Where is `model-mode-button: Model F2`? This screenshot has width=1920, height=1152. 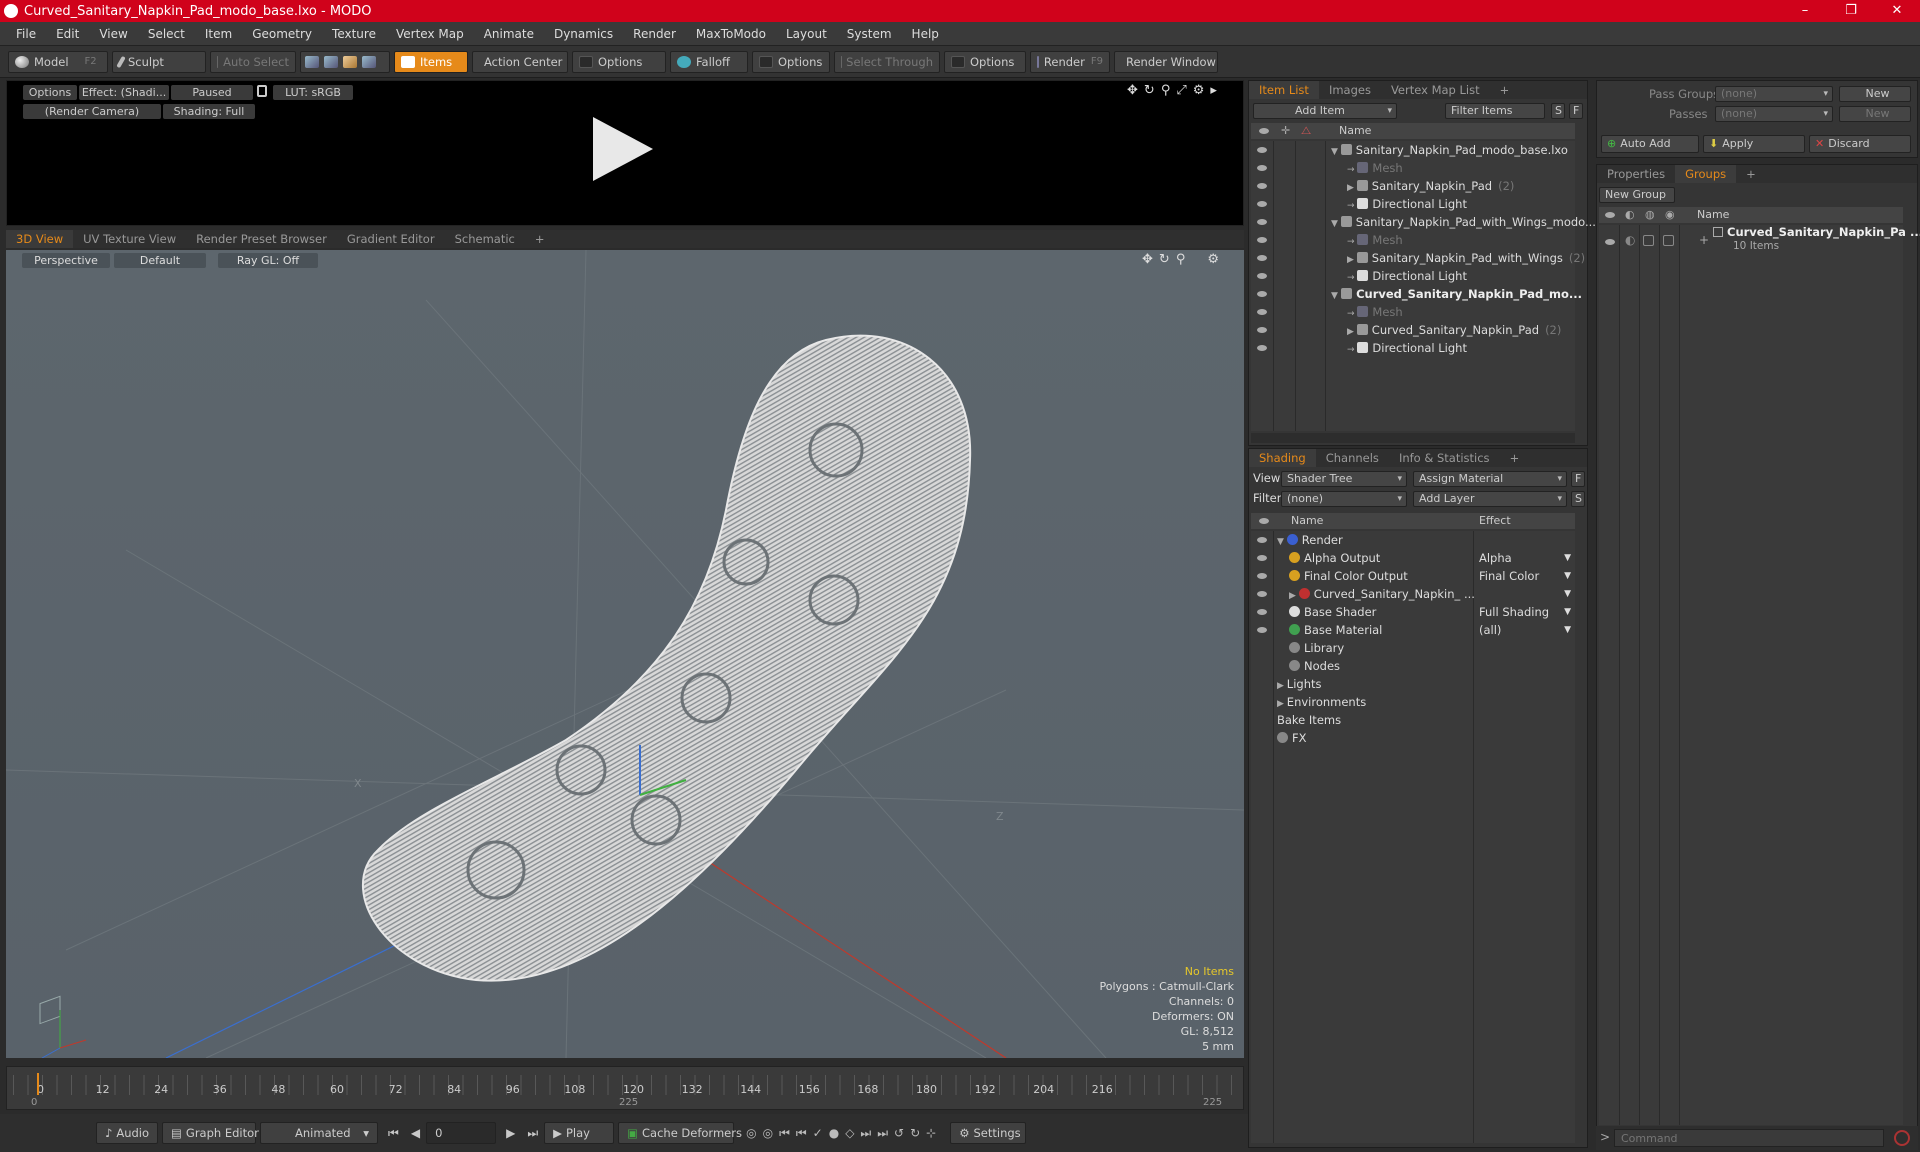
model-mode-button: Model F2 is located at coordinates (58, 61).